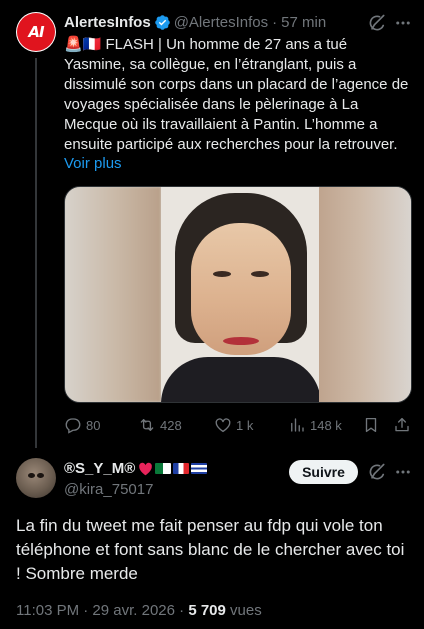  I want to click on avatar-alertesinfos: AI, so click(36, 32).